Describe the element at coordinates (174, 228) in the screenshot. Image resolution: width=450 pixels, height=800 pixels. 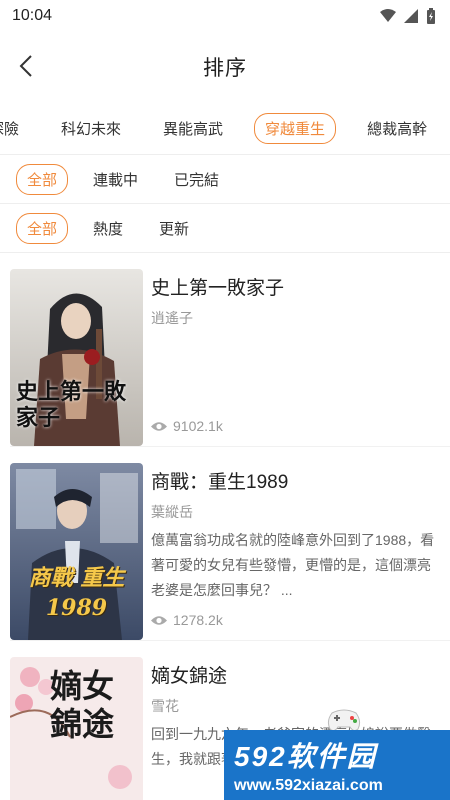
I see `sort-updated: 更新` at that location.